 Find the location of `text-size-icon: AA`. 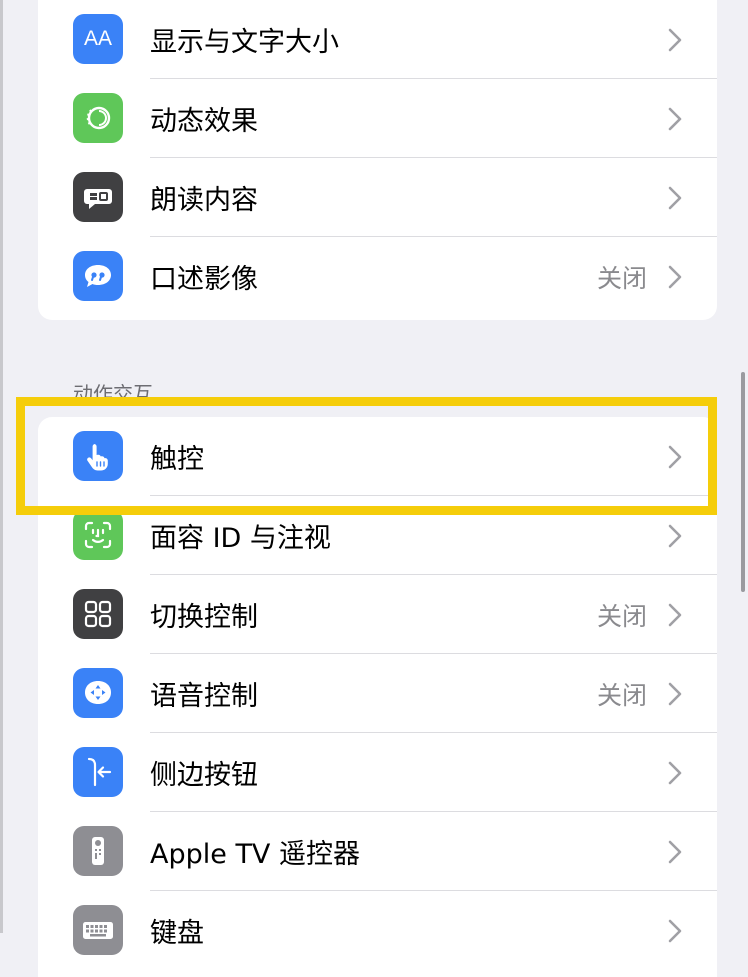

text-size-icon: AA is located at coordinates (98, 39).